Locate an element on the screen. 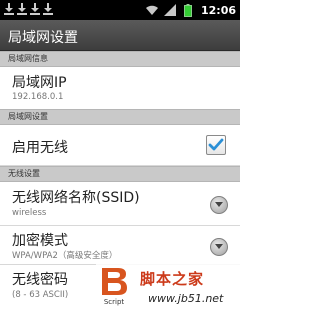  check-icon is located at coordinates (216, 144).